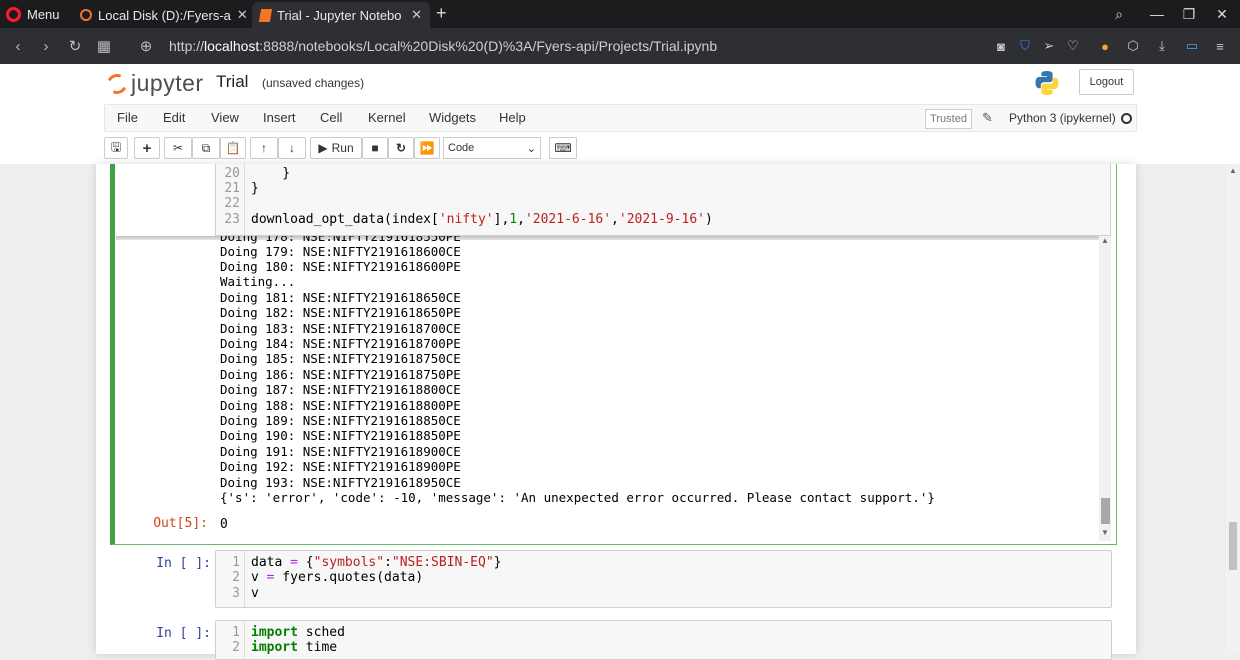  What do you see at coordinates (492, 148) in the screenshot?
I see `cell-type-select: Code ⌄` at bounding box center [492, 148].